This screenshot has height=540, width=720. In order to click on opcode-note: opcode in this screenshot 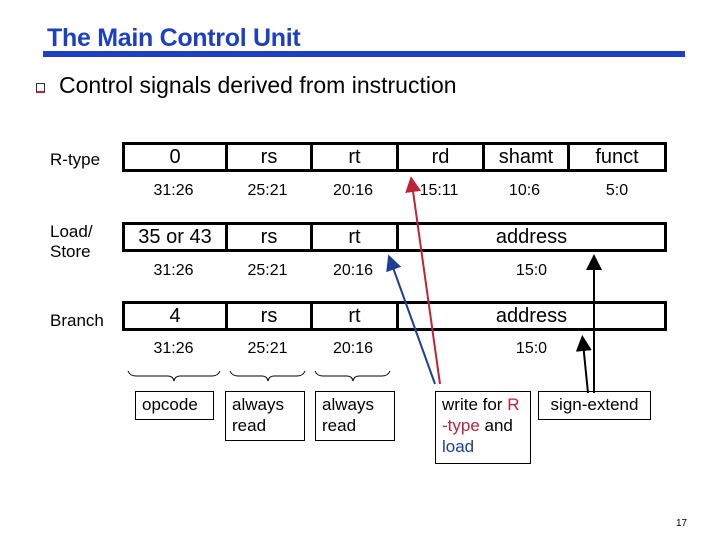, I will do `click(174, 405)`.